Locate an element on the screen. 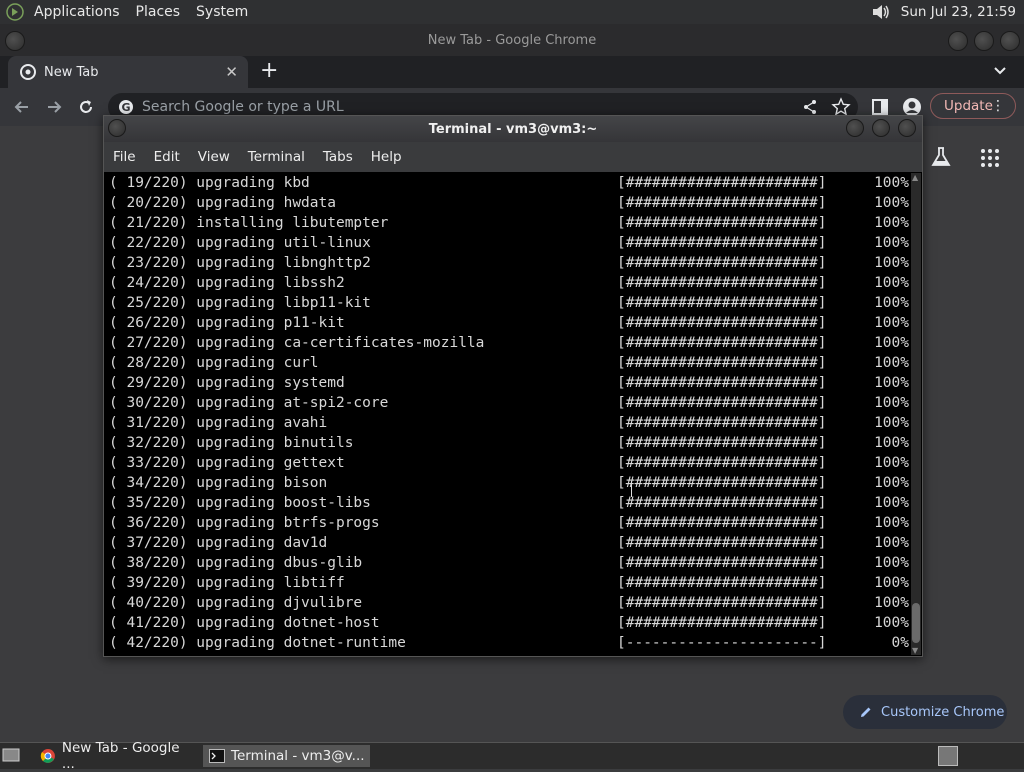  terminal-line-text: ( 23/220) upgrading libnghttp2 is located at coordinates (240, 263).